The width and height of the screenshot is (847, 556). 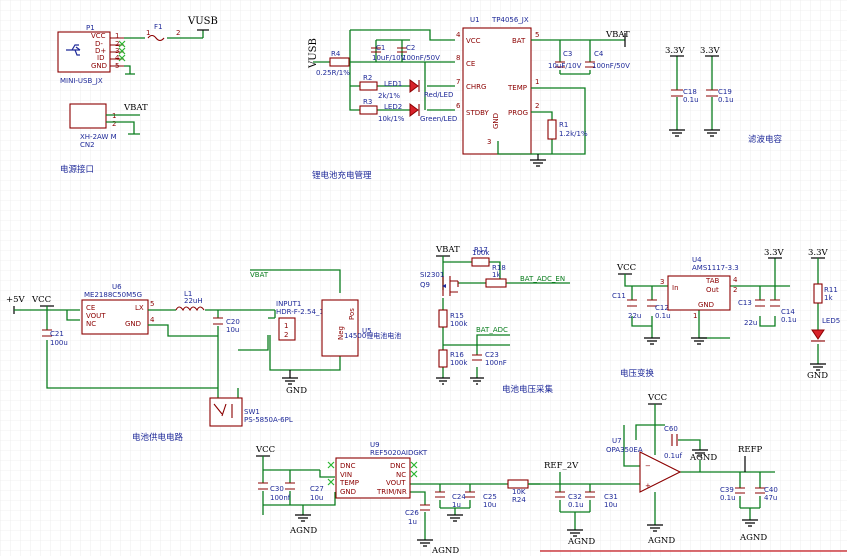 What do you see at coordinates (695, 316) in the screenshot?
I see `u4-pinnum-1: 1` at bounding box center [695, 316].